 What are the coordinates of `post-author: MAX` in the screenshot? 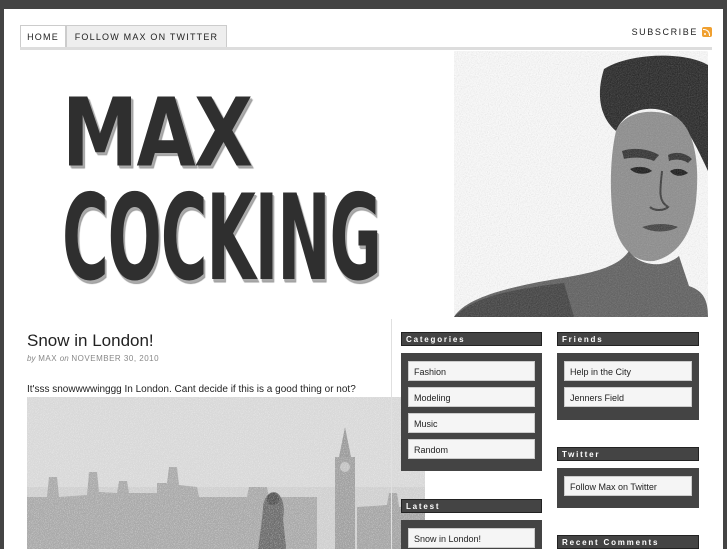 It's located at (47, 358).